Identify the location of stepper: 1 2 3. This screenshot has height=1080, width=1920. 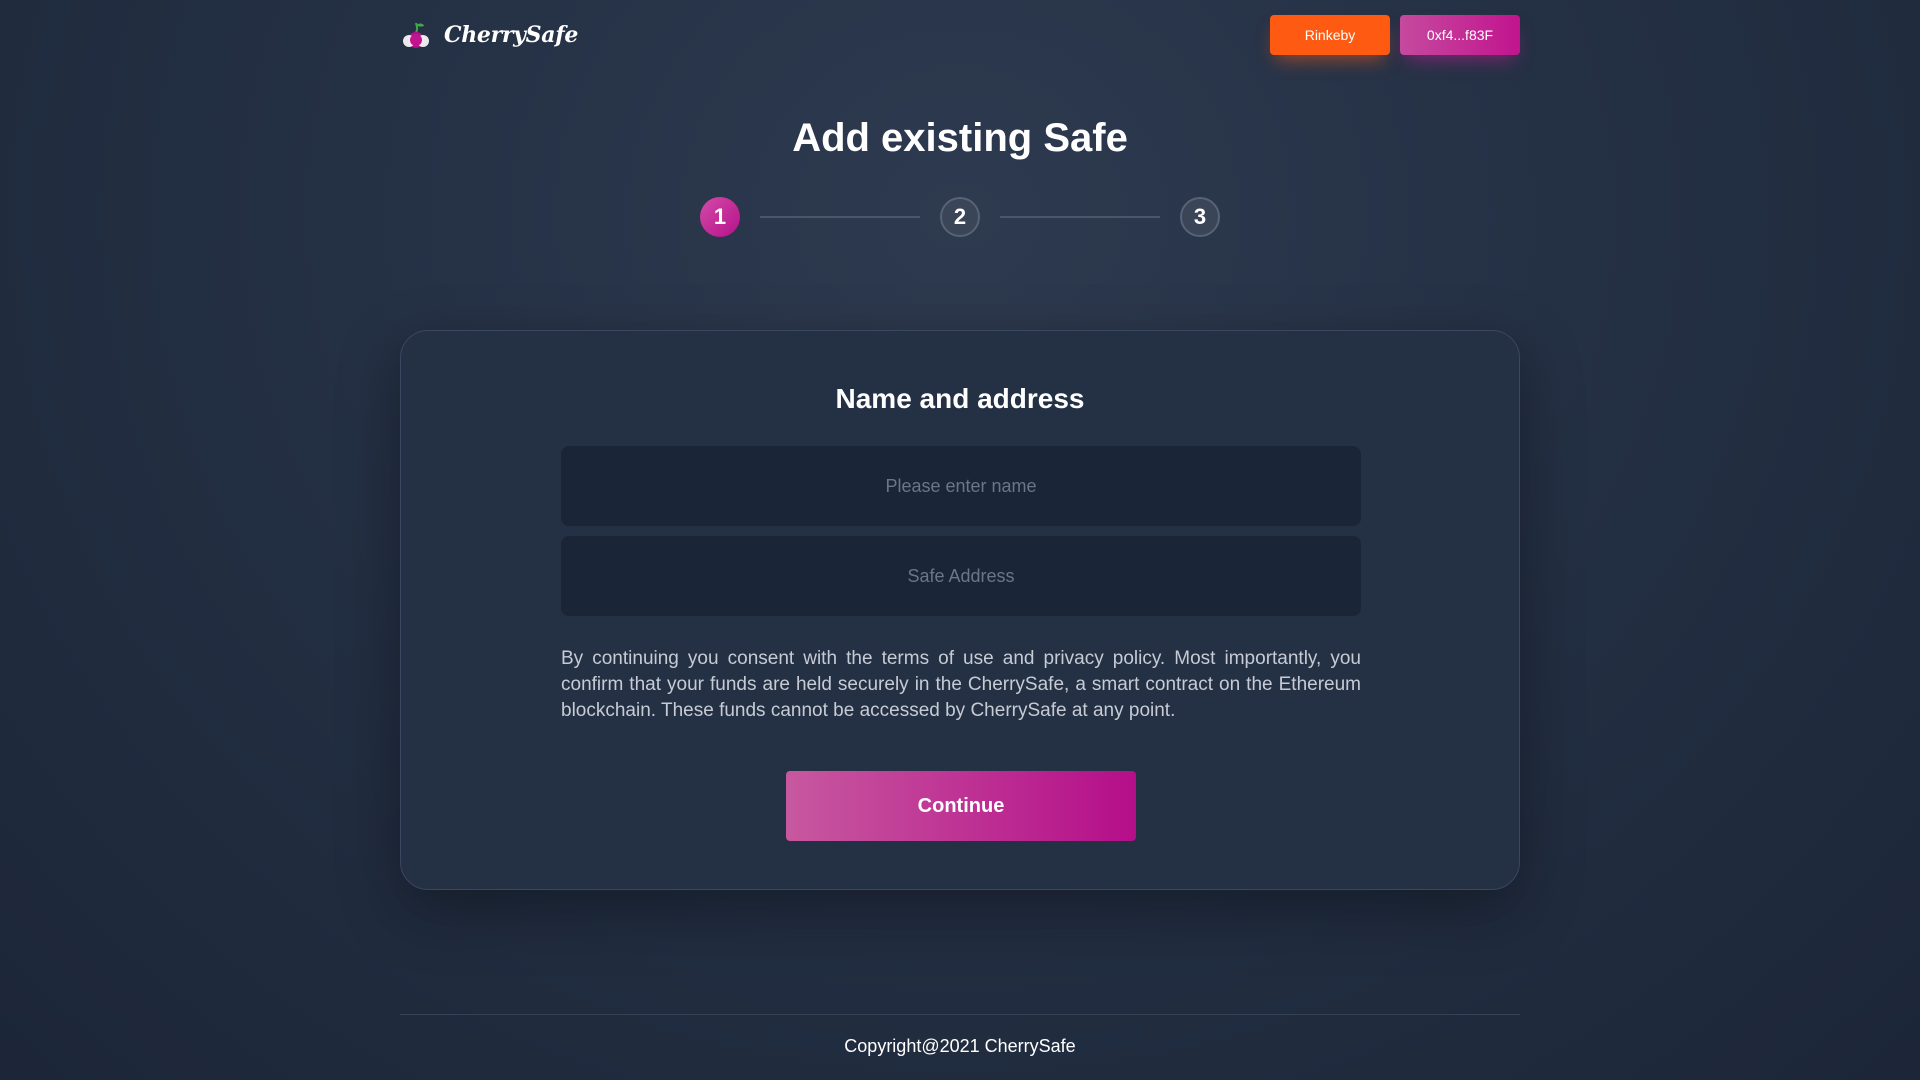
(960, 217).